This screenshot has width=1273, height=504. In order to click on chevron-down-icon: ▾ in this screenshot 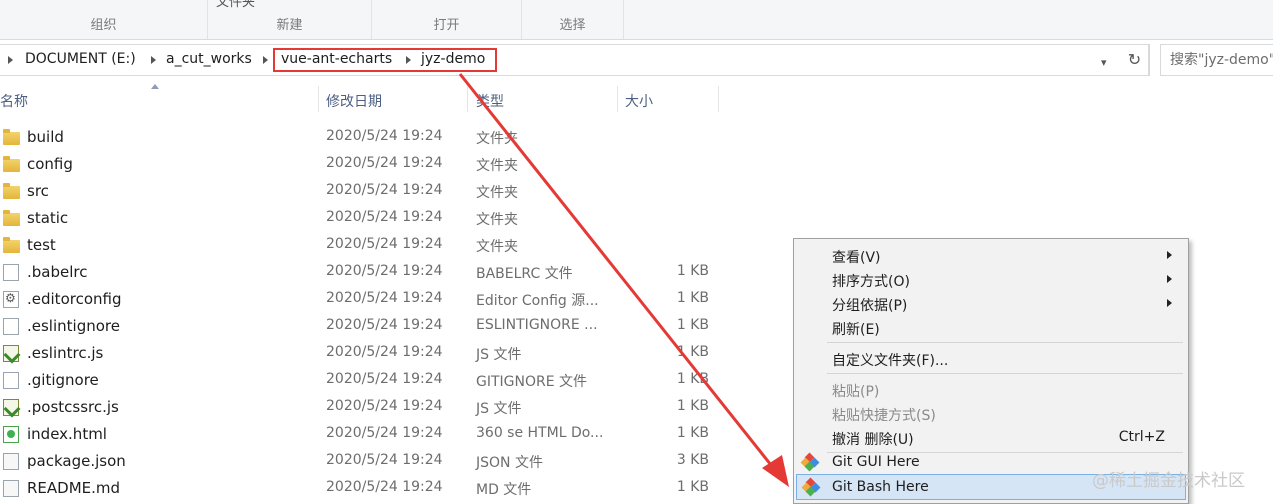, I will do `click(1104, 62)`.